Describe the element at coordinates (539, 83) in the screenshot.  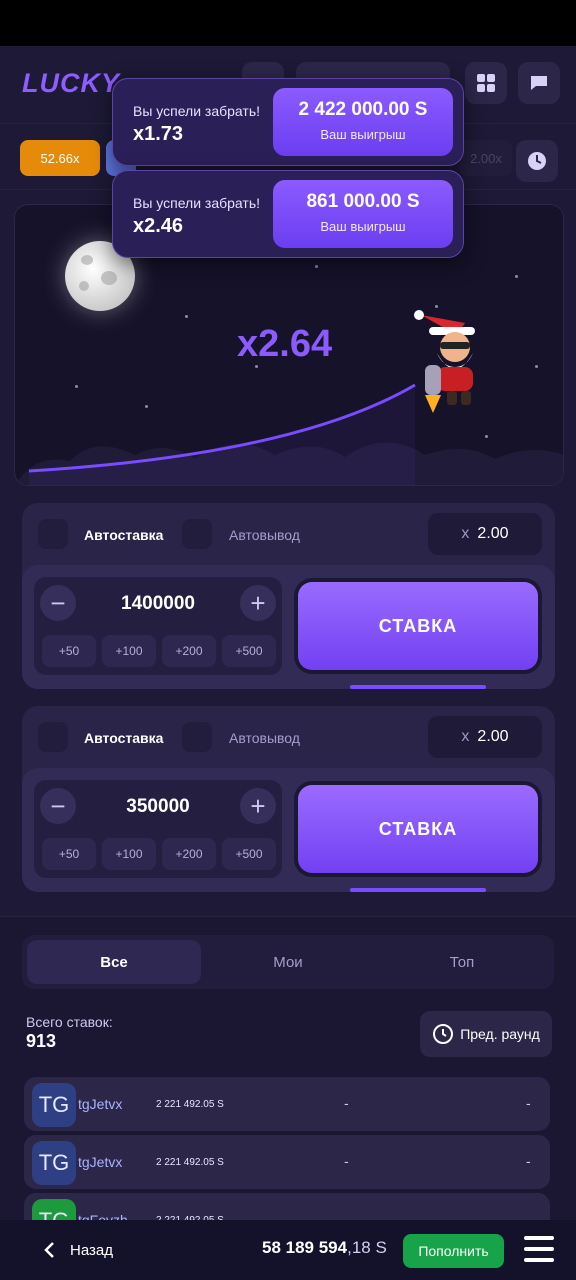
I see `chat-icon` at that location.